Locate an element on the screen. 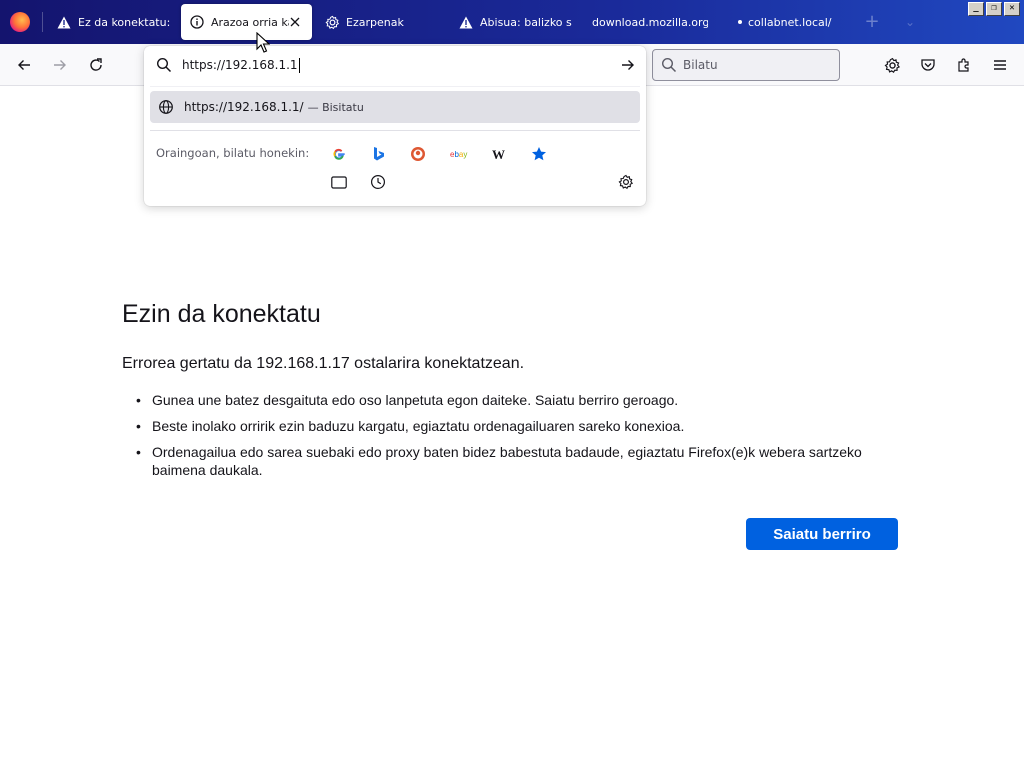  tab-problem-page: Arazoa orria ka is located at coordinates (246, 22).